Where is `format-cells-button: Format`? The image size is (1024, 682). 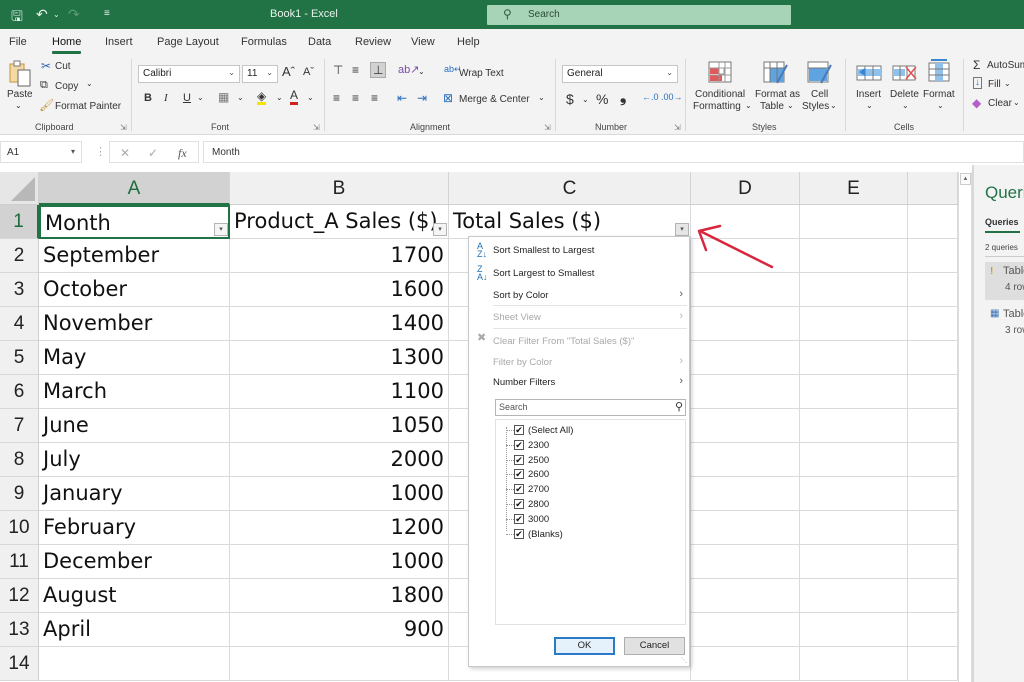 format-cells-button: Format is located at coordinates (939, 94).